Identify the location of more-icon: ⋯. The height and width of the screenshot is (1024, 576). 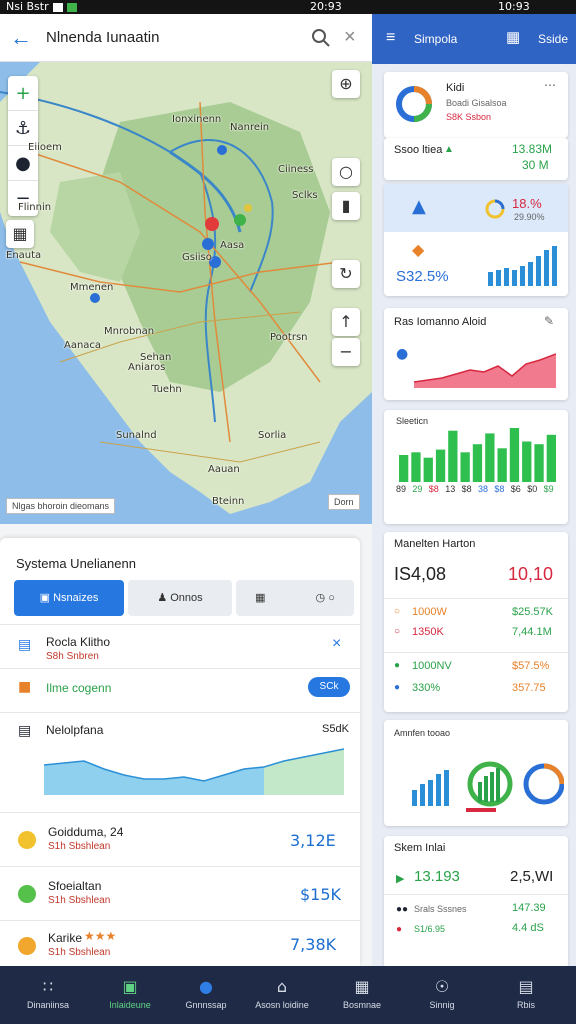
(550, 85).